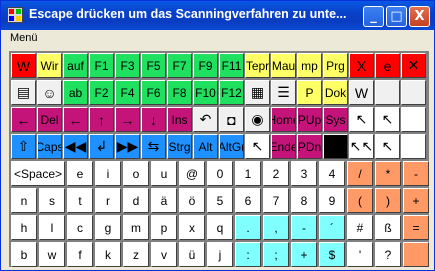 The height and width of the screenshot is (271, 435). I want to click on key: 6, so click(248, 200).